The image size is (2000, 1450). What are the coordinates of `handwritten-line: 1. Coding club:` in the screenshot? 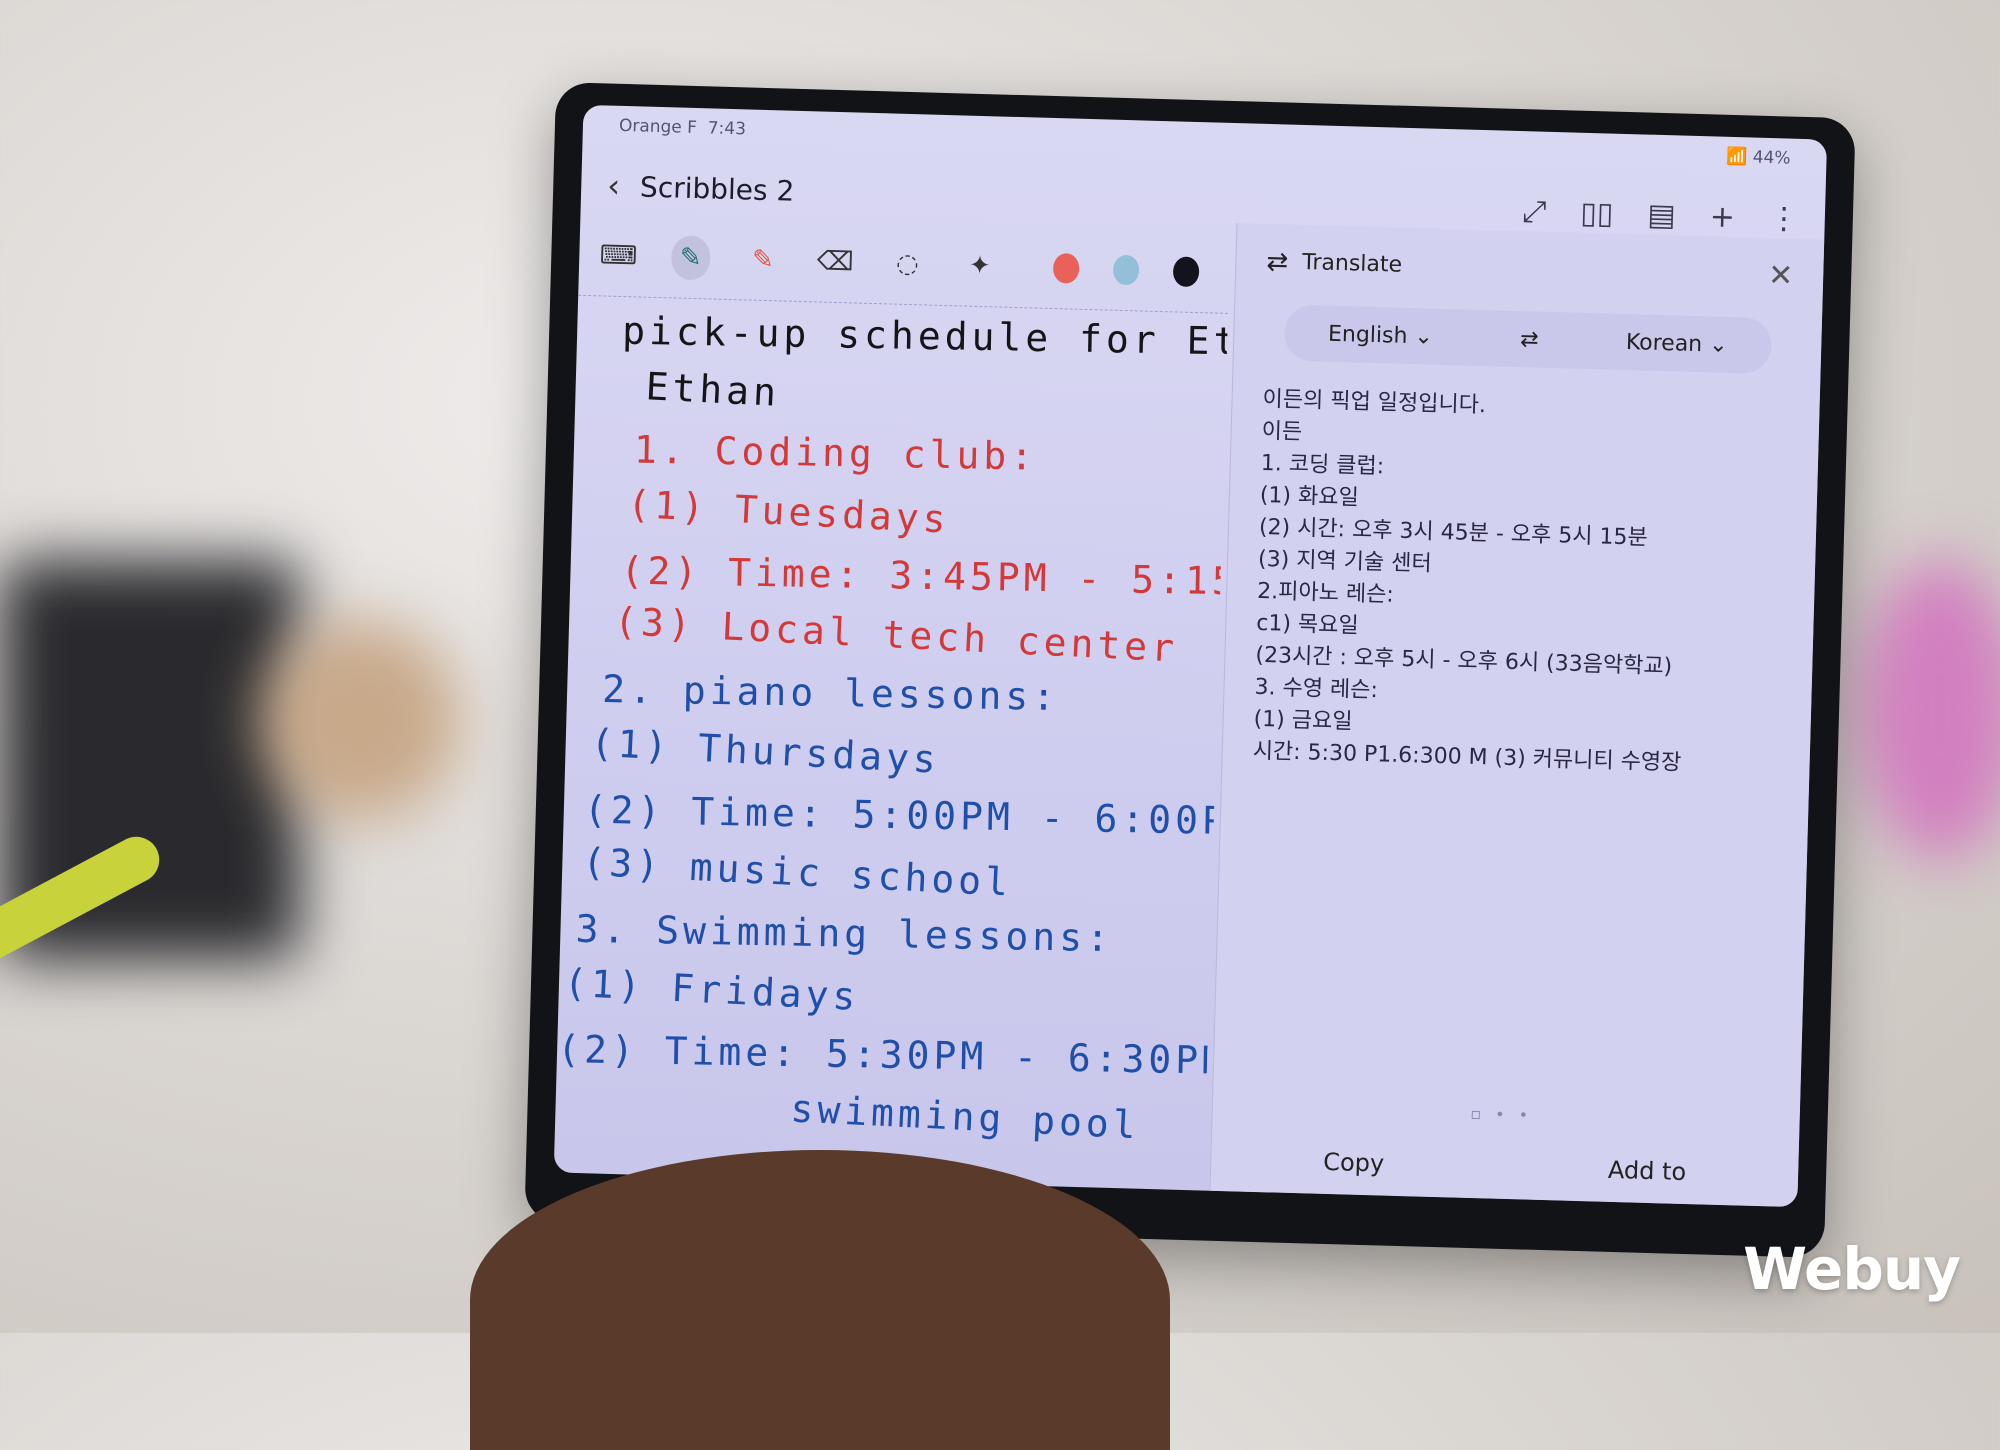 It's located at (835, 453).